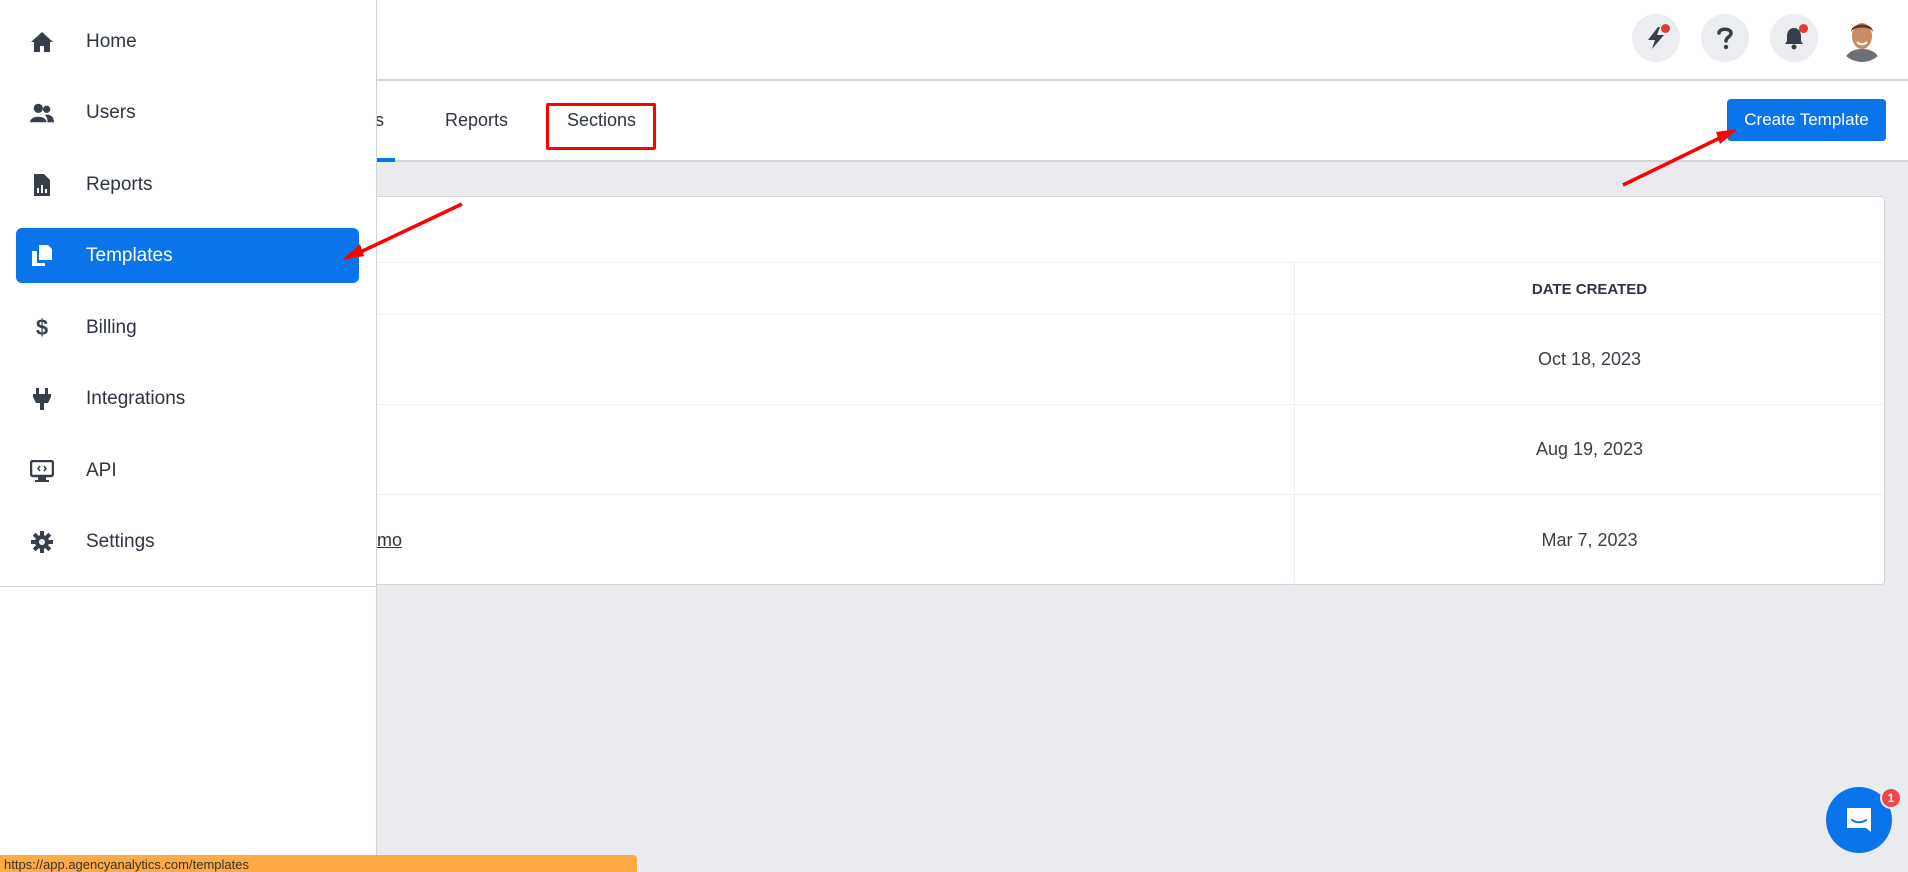 This screenshot has width=1908, height=872. I want to click on annotation-highlight-box, so click(601, 126).